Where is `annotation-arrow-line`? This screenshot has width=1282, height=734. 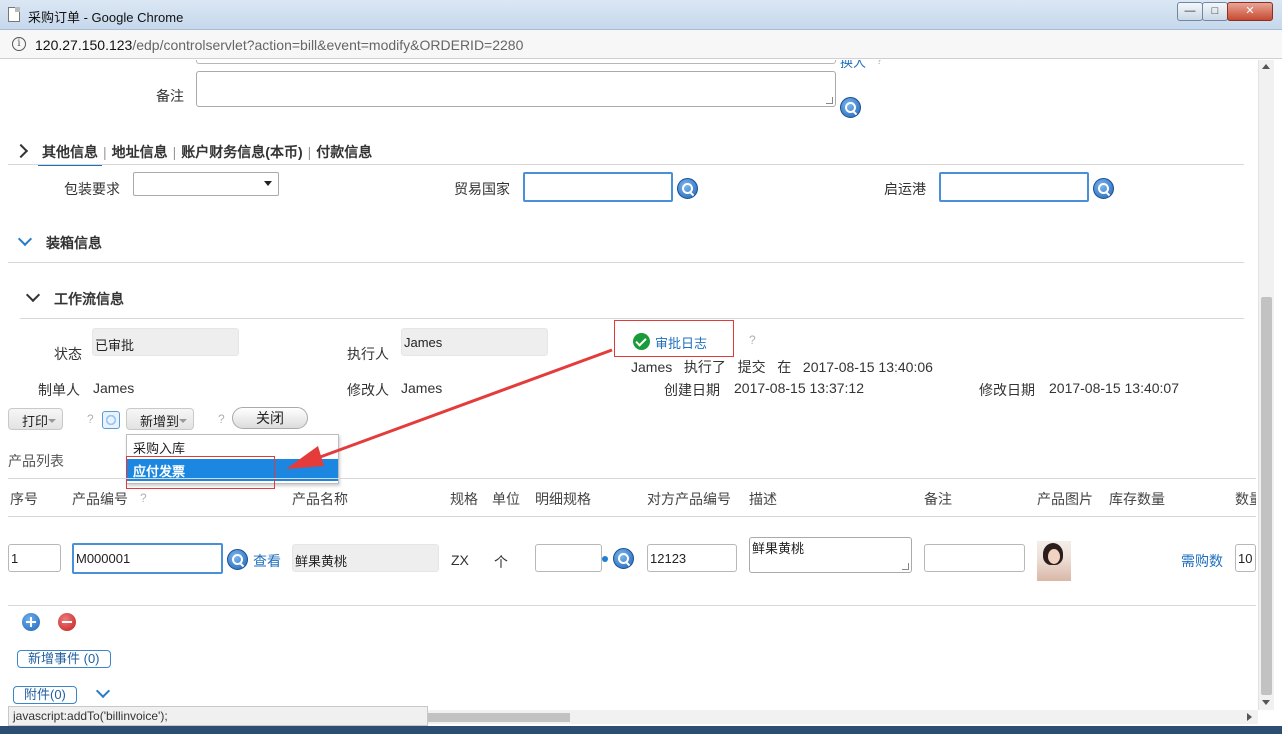
annotation-arrow-line is located at coordinates (462, 405).